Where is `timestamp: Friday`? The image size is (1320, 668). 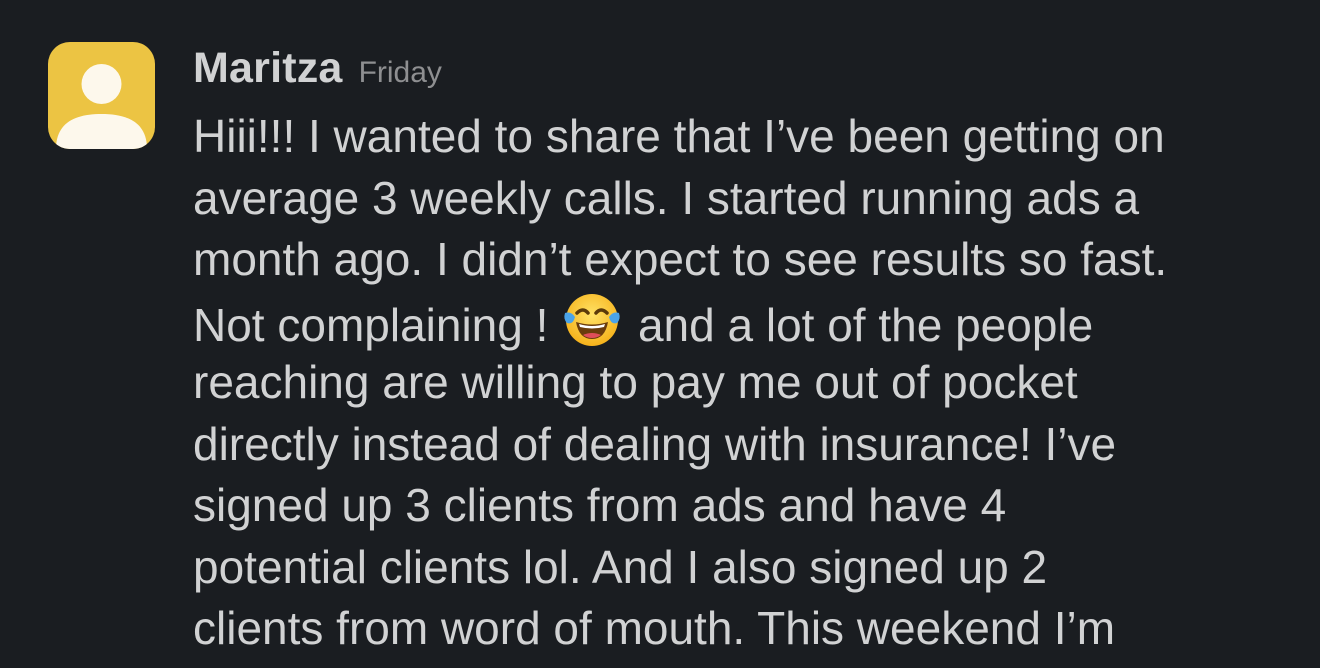 timestamp: Friday is located at coordinates (400, 73).